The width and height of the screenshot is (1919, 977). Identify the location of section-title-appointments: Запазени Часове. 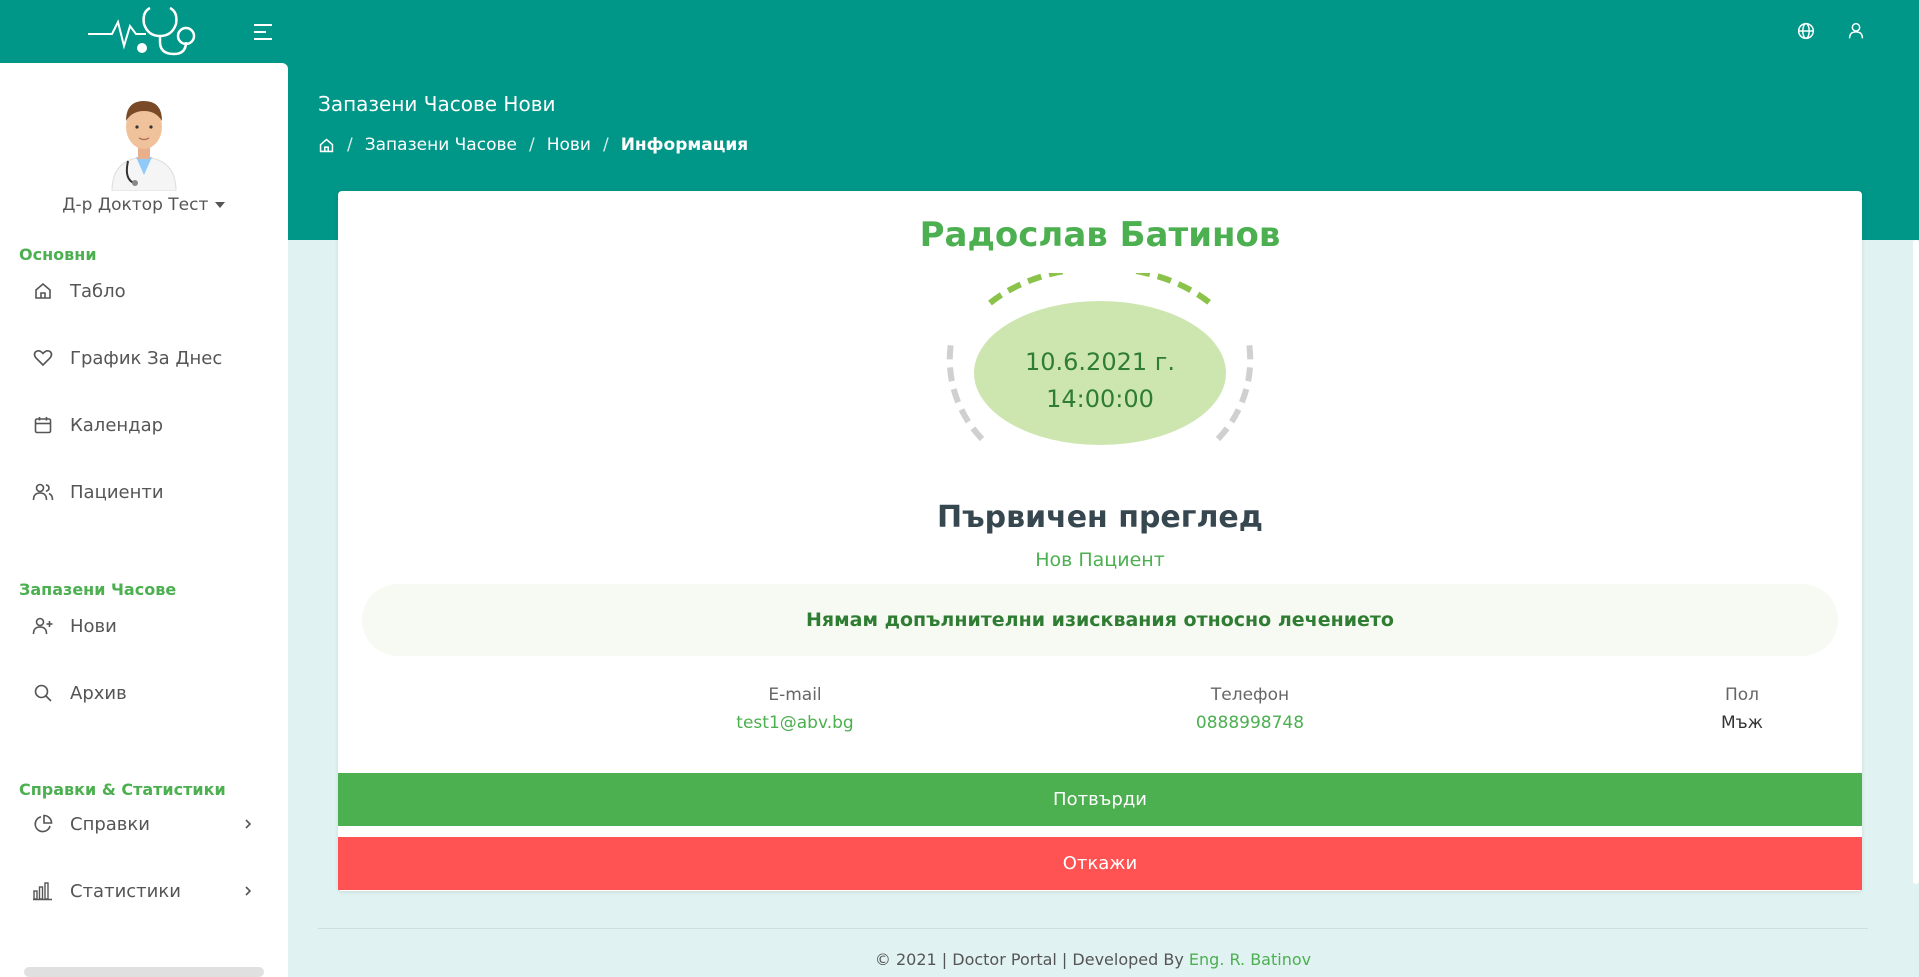
(98, 589).